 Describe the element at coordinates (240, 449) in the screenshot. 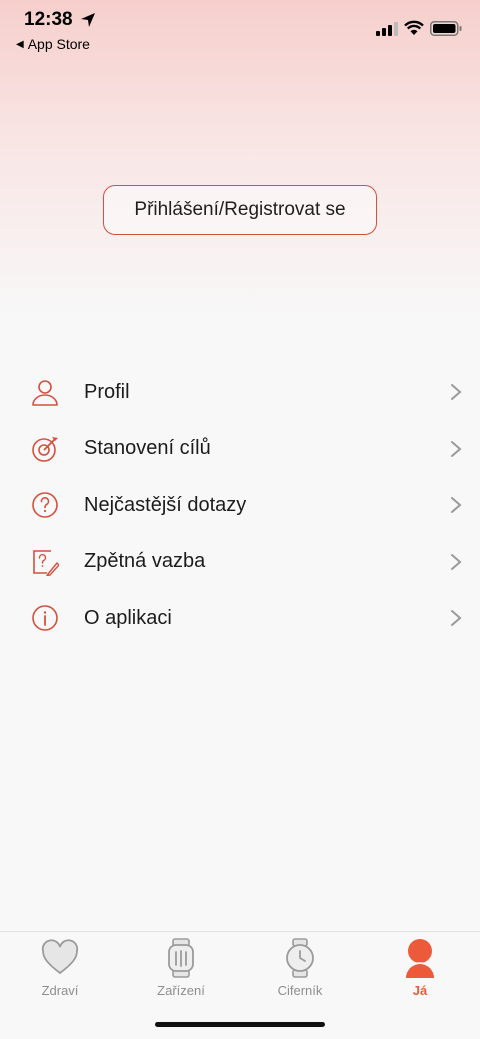

I see `menu-item-goals: Stanovení cílů` at that location.